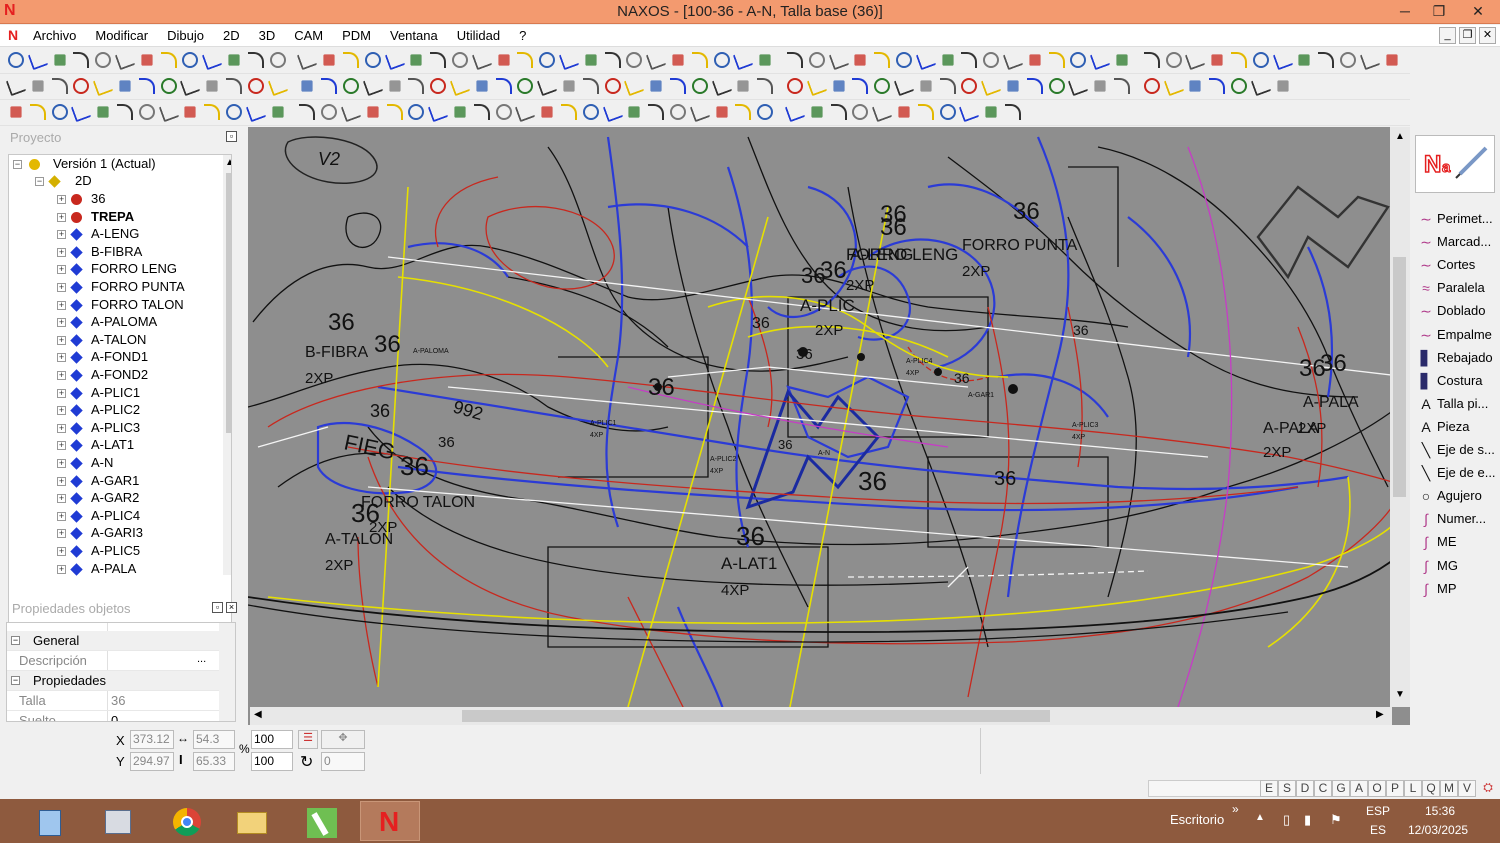 The image size is (1500, 843). Describe the element at coordinates (272, 761) in the screenshot. I see `scale-y-field: 100` at that location.